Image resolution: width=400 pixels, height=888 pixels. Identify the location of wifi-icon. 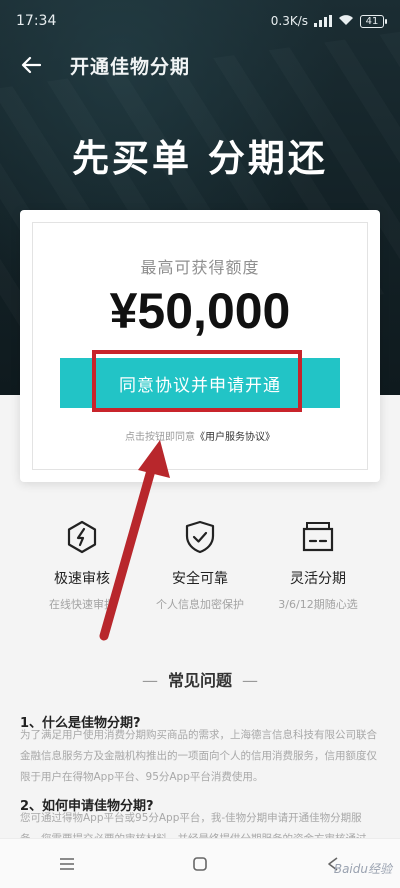
(346, 21).